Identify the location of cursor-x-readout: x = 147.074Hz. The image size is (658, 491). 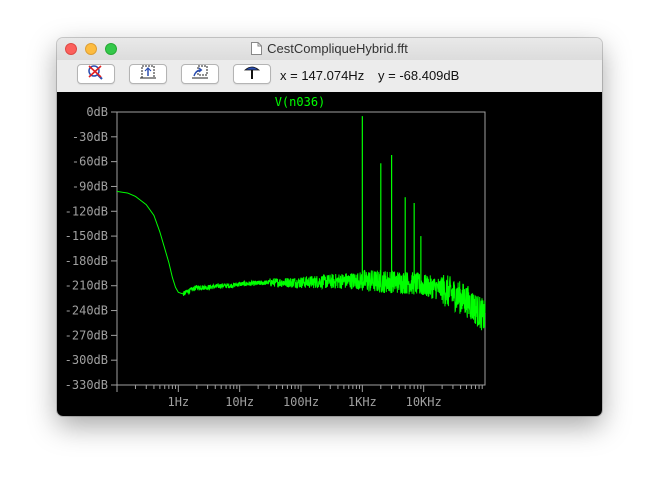
(322, 75).